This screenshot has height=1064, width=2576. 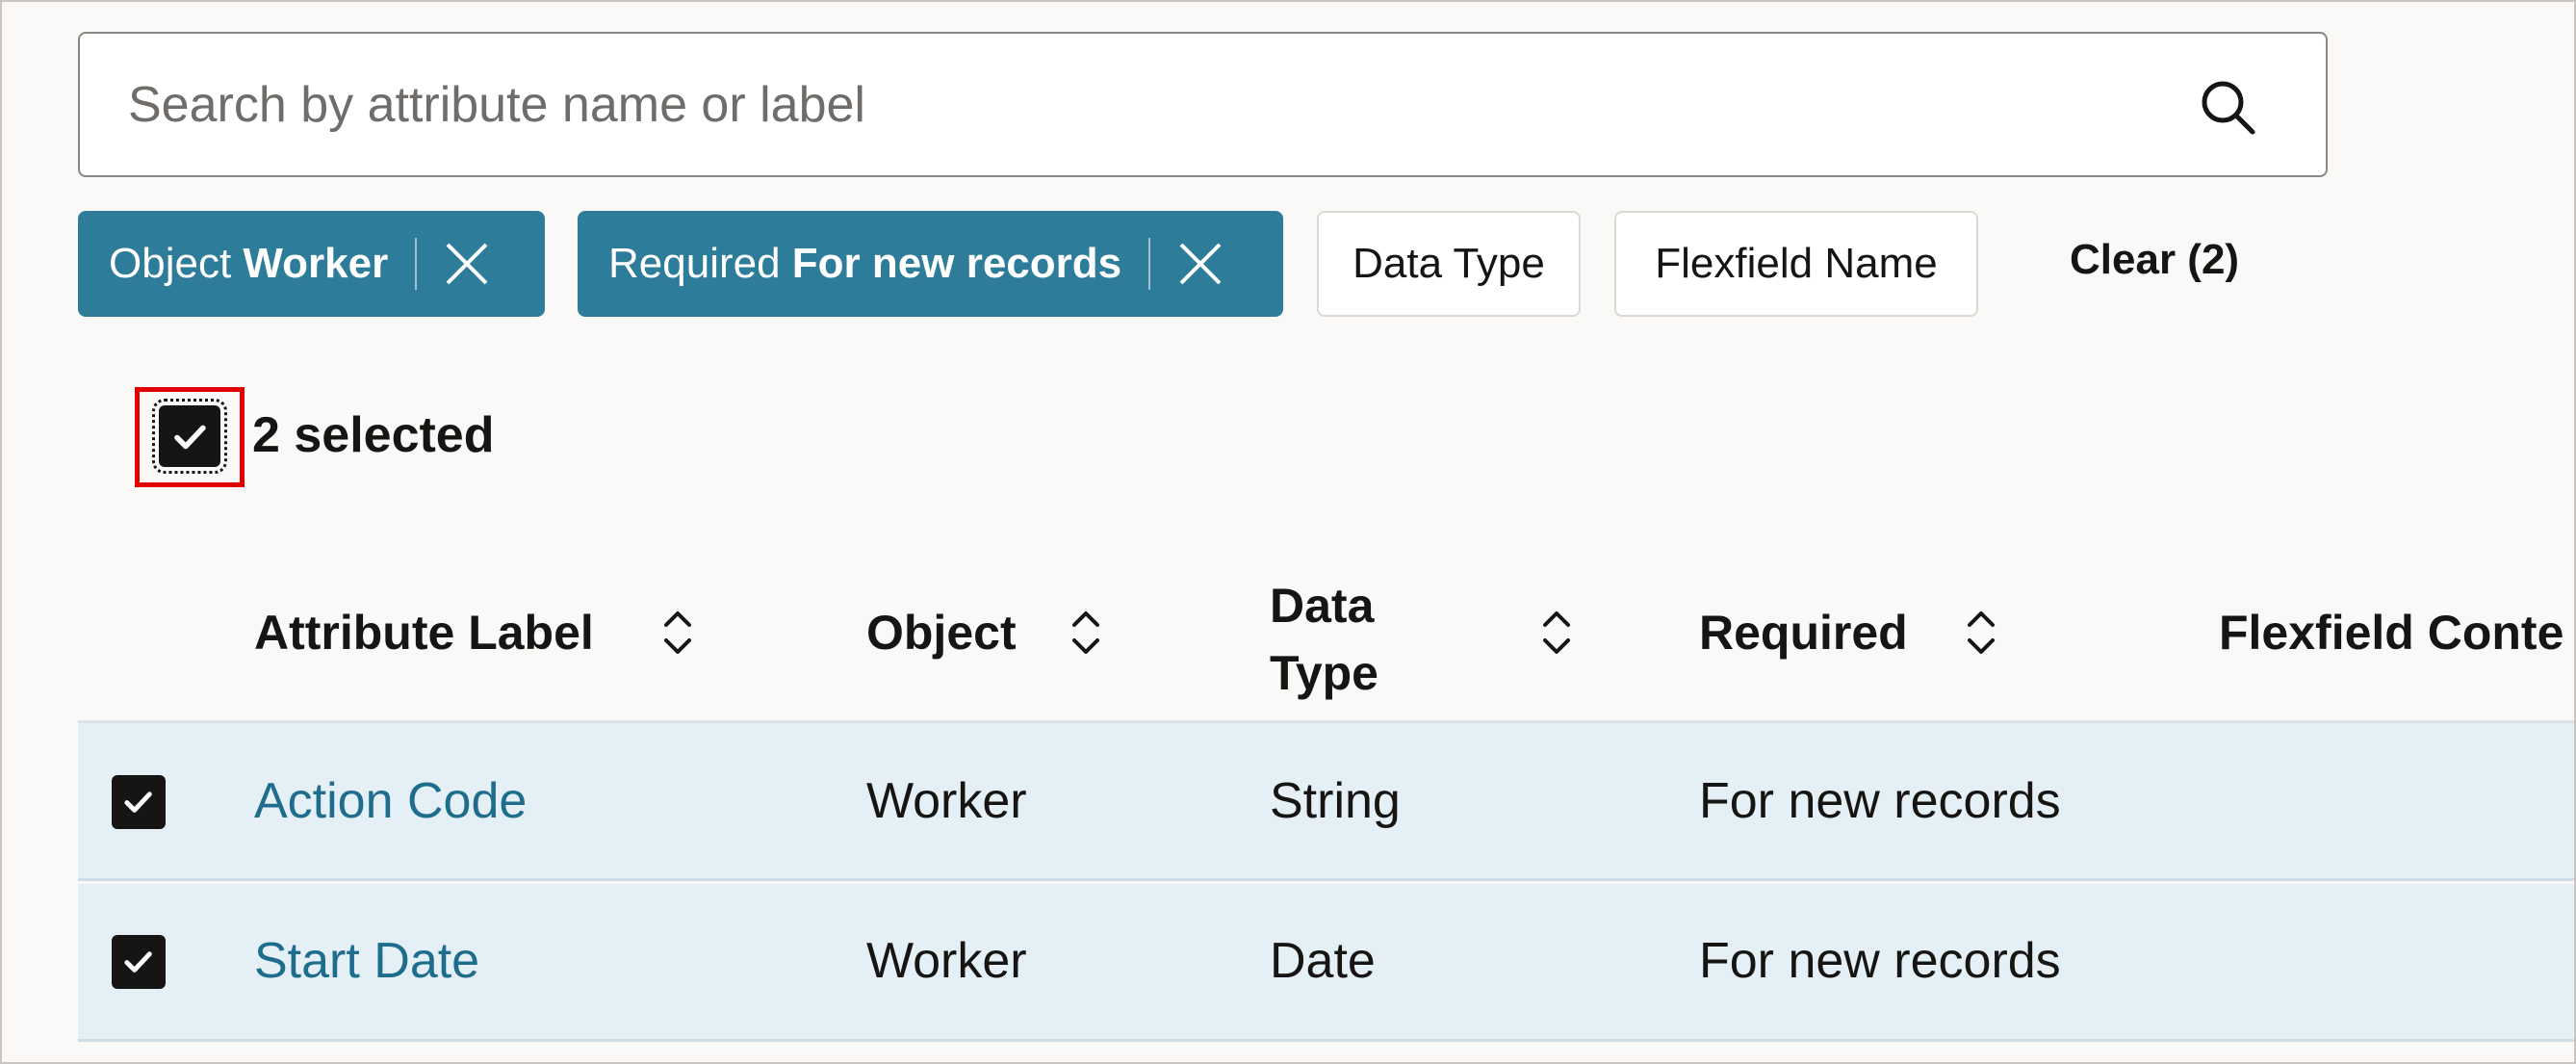 What do you see at coordinates (390, 801) in the screenshot?
I see `attribute-label-link: Action Code` at bounding box center [390, 801].